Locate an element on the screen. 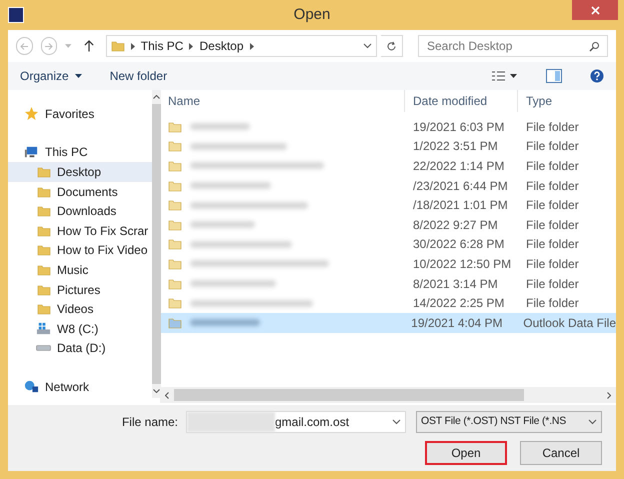  caret-icon is located at coordinates (78, 76).